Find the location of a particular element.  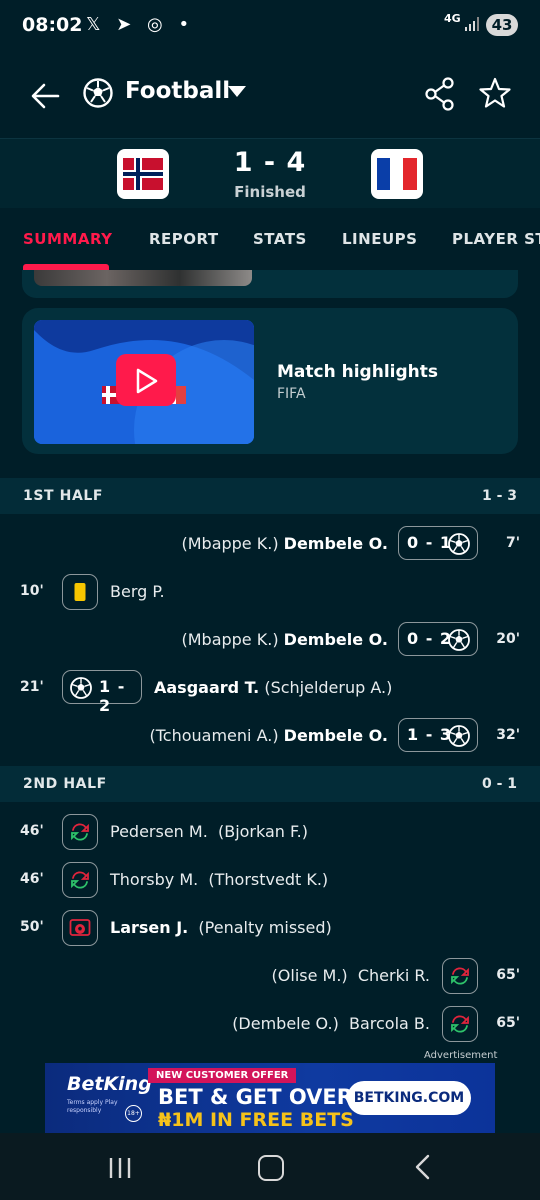

match-event: (Tchouameni A.) Dembele O. 1 - 3 32' is located at coordinates (270, 736).